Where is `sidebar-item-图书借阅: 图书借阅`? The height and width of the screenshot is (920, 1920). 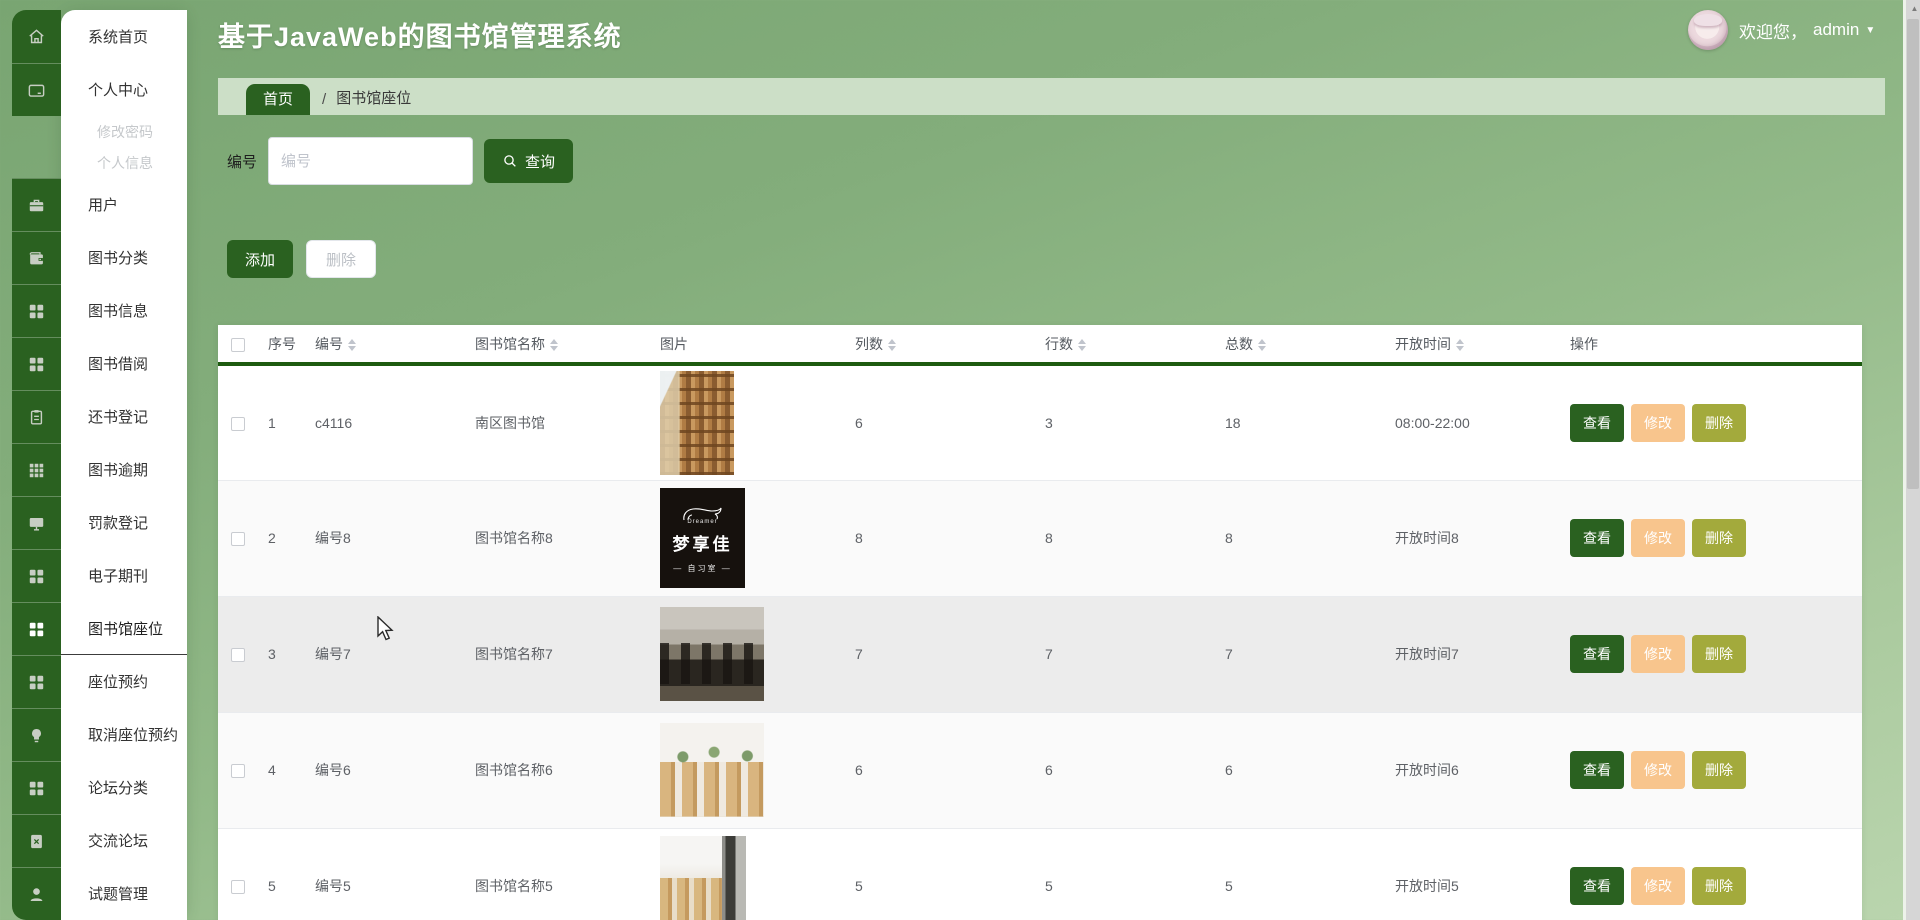
sidebar-item-图书借阅: 图书借阅 is located at coordinates (99, 363).